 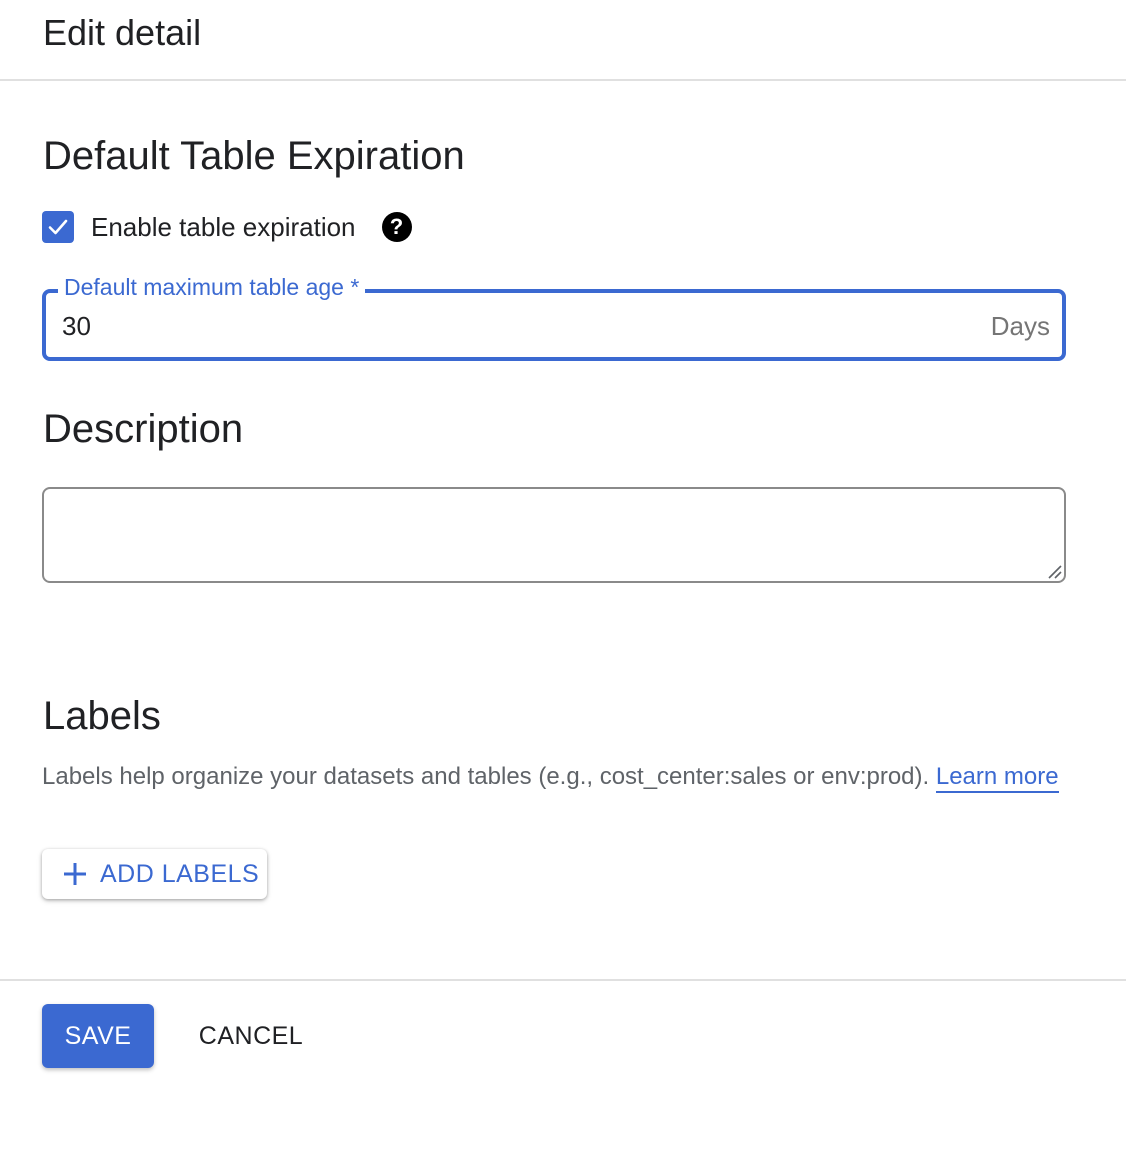 What do you see at coordinates (98, 1036) in the screenshot?
I see `save-button: SAVE` at bounding box center [98, 1036].